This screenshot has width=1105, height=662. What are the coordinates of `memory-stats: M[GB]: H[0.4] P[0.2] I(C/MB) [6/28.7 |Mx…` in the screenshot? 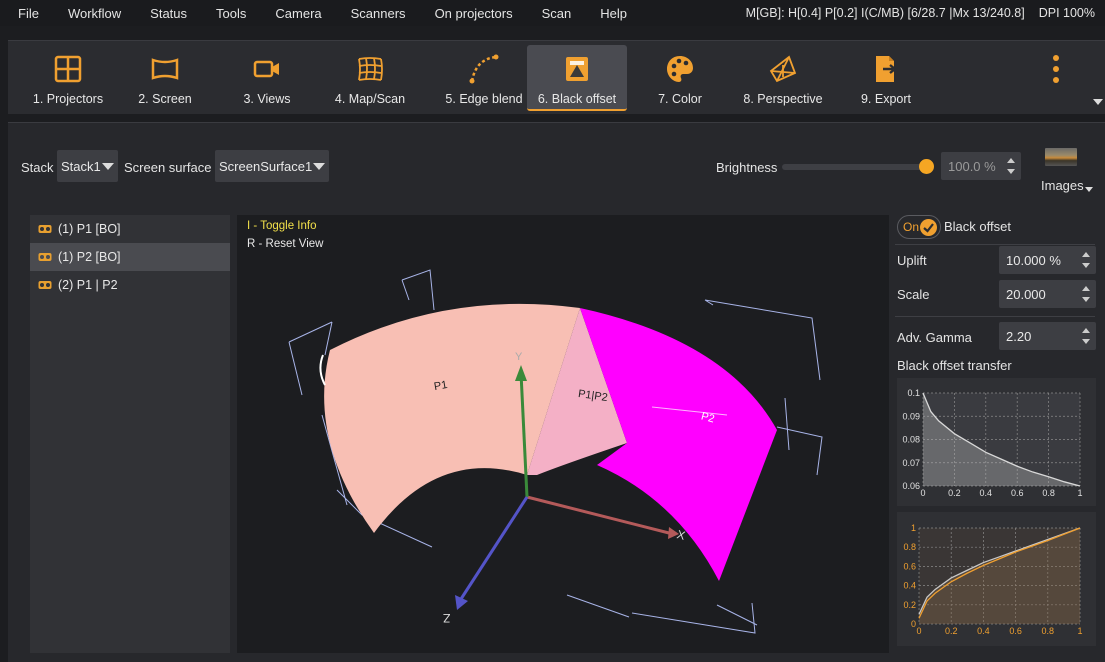 It's located at (913, 13).